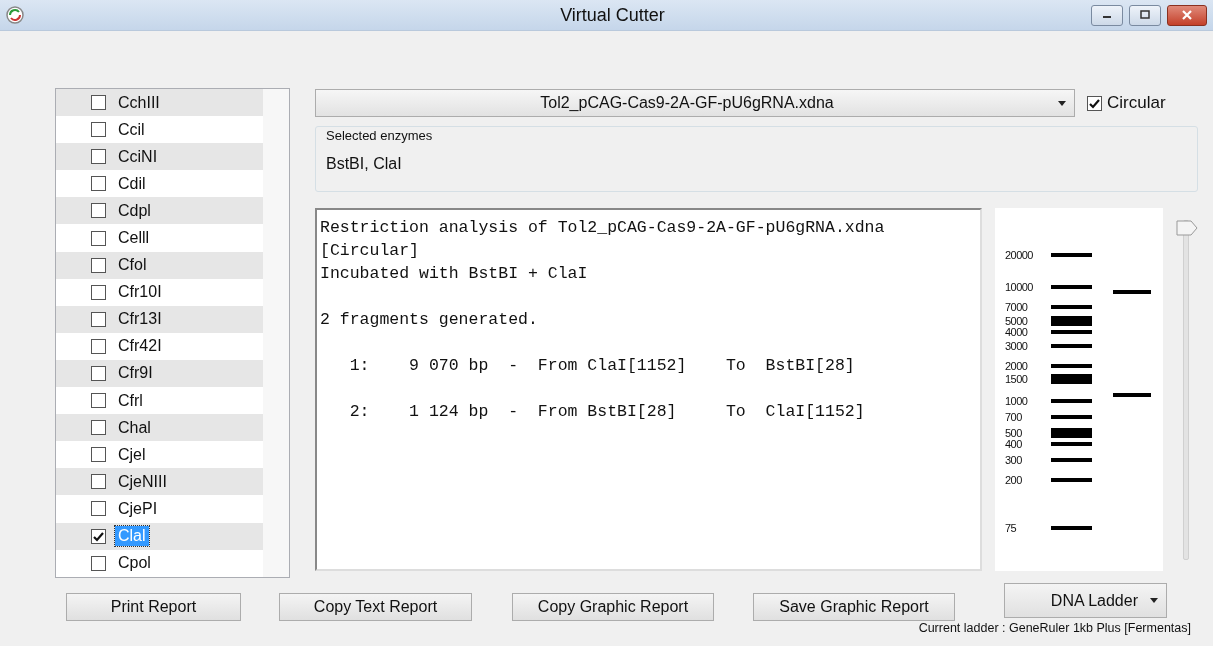 The width and height of the screenshot is (1213, 646). What do you see at coordinates (370, 251) in the screenshot?
I see `report-line: [Circular]` at bounding box center [370, 251].